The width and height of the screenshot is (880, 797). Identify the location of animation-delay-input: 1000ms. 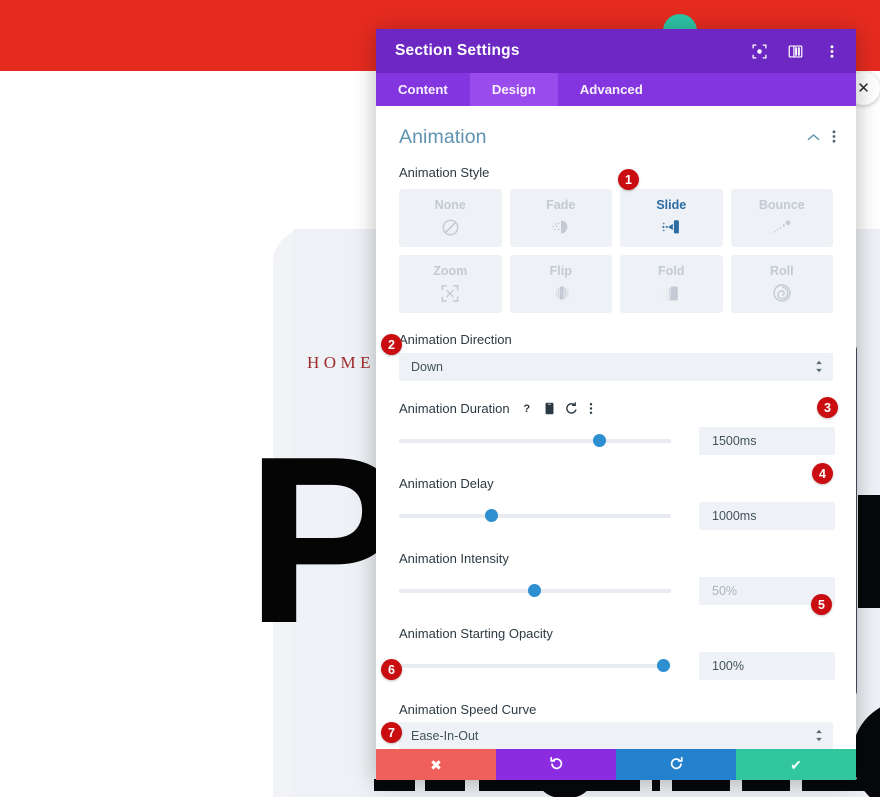
(767, 516).